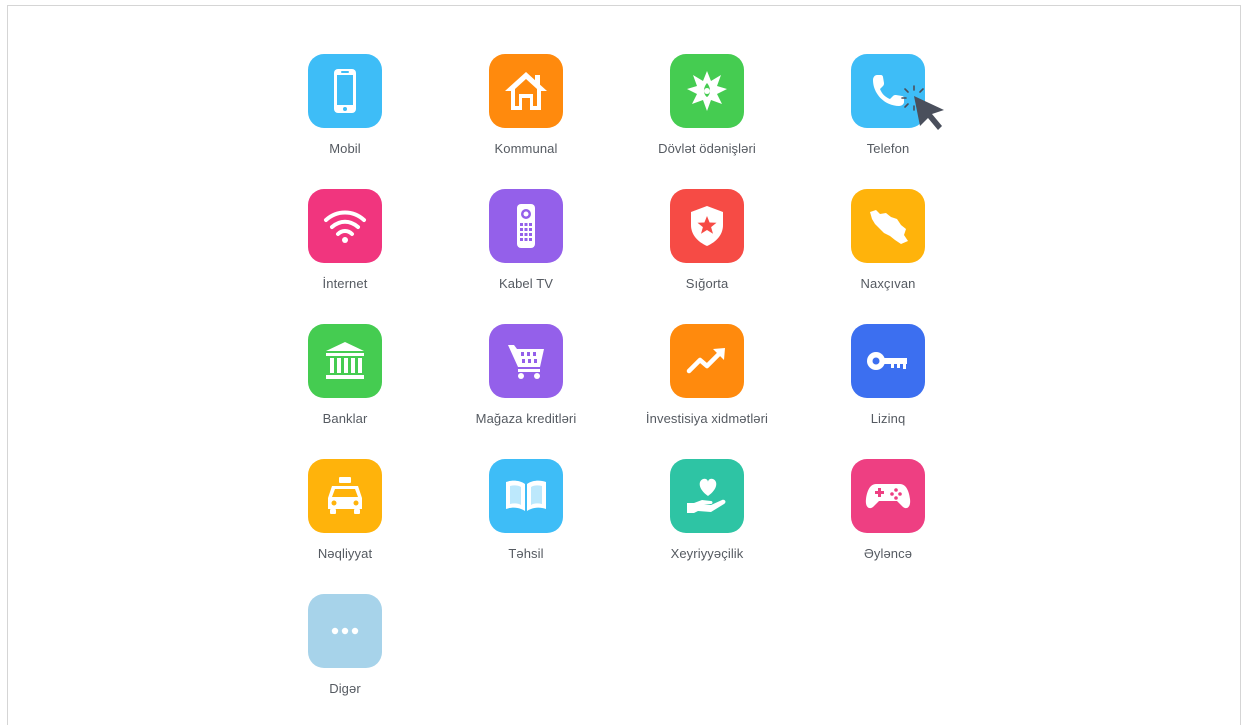  Describe the element at coordinates (526, 226) in the screenshot. I see `remote-control-icon` at that location.